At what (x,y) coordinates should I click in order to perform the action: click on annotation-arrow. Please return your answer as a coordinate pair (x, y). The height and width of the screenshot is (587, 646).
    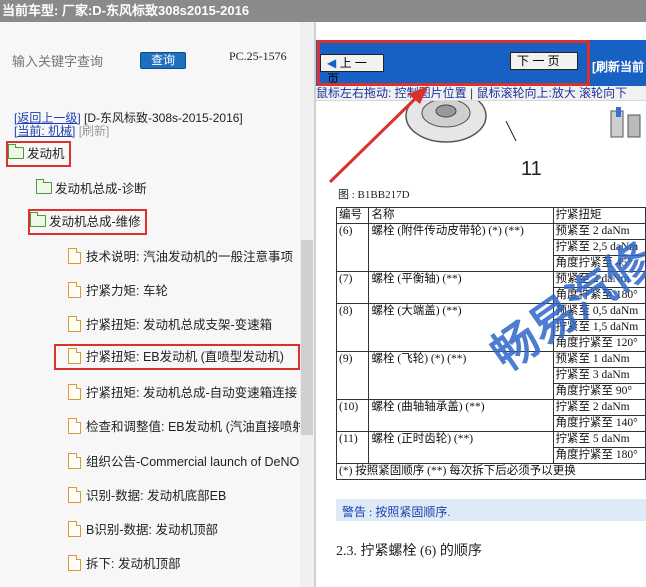
    Looking at the image, I should click on (378, 135).